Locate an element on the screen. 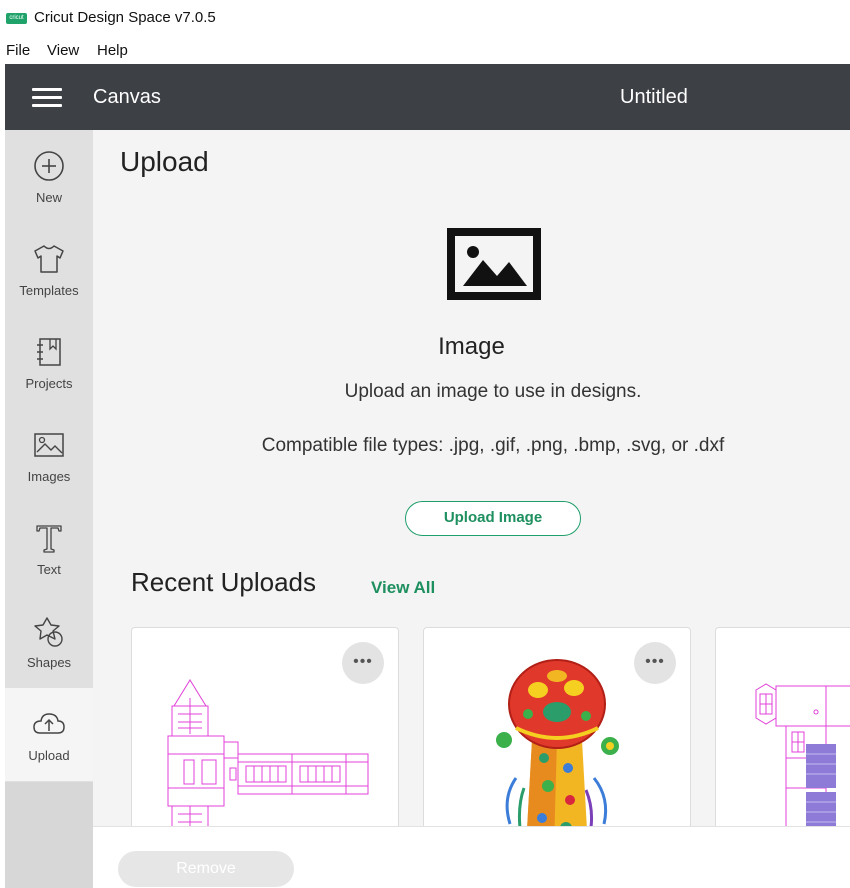 This screenshot has width=850, height=888. upload-card is located at coordinates (782, 726).